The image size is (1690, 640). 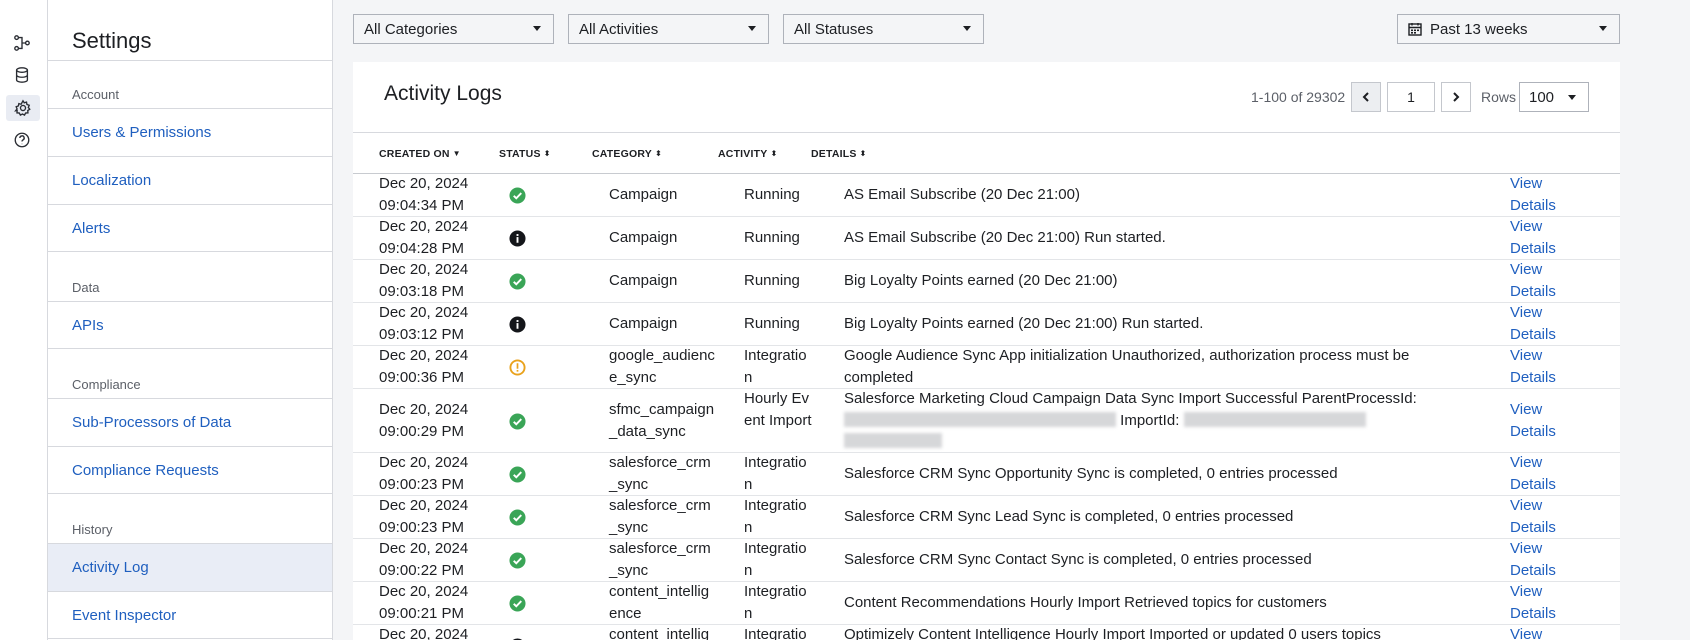 What do you see at coordinates (743, 154) in the screenshot?
I see `column-header-label: ACTIVITY` at bounding box center [743, 154].